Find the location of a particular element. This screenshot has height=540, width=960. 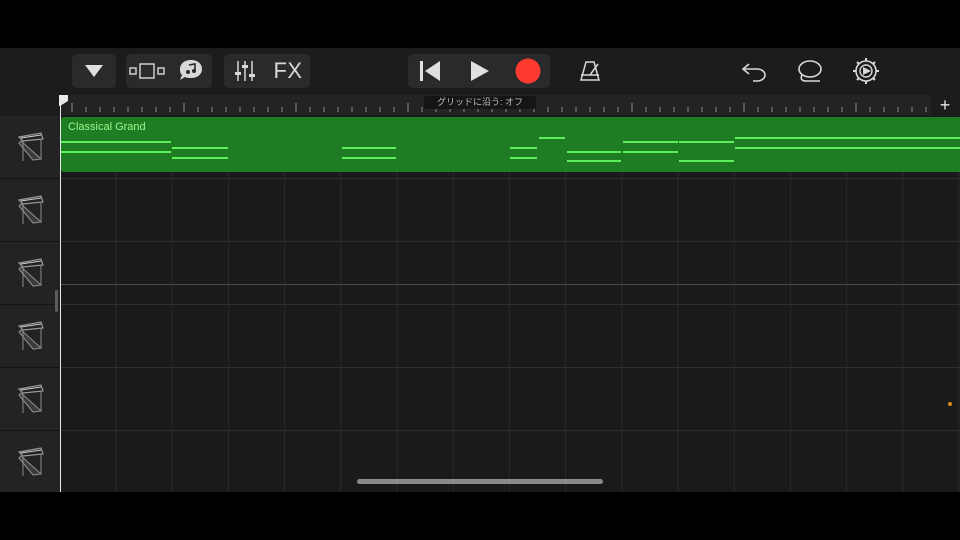

drag-guide-line is located at coordinates (510, 284).